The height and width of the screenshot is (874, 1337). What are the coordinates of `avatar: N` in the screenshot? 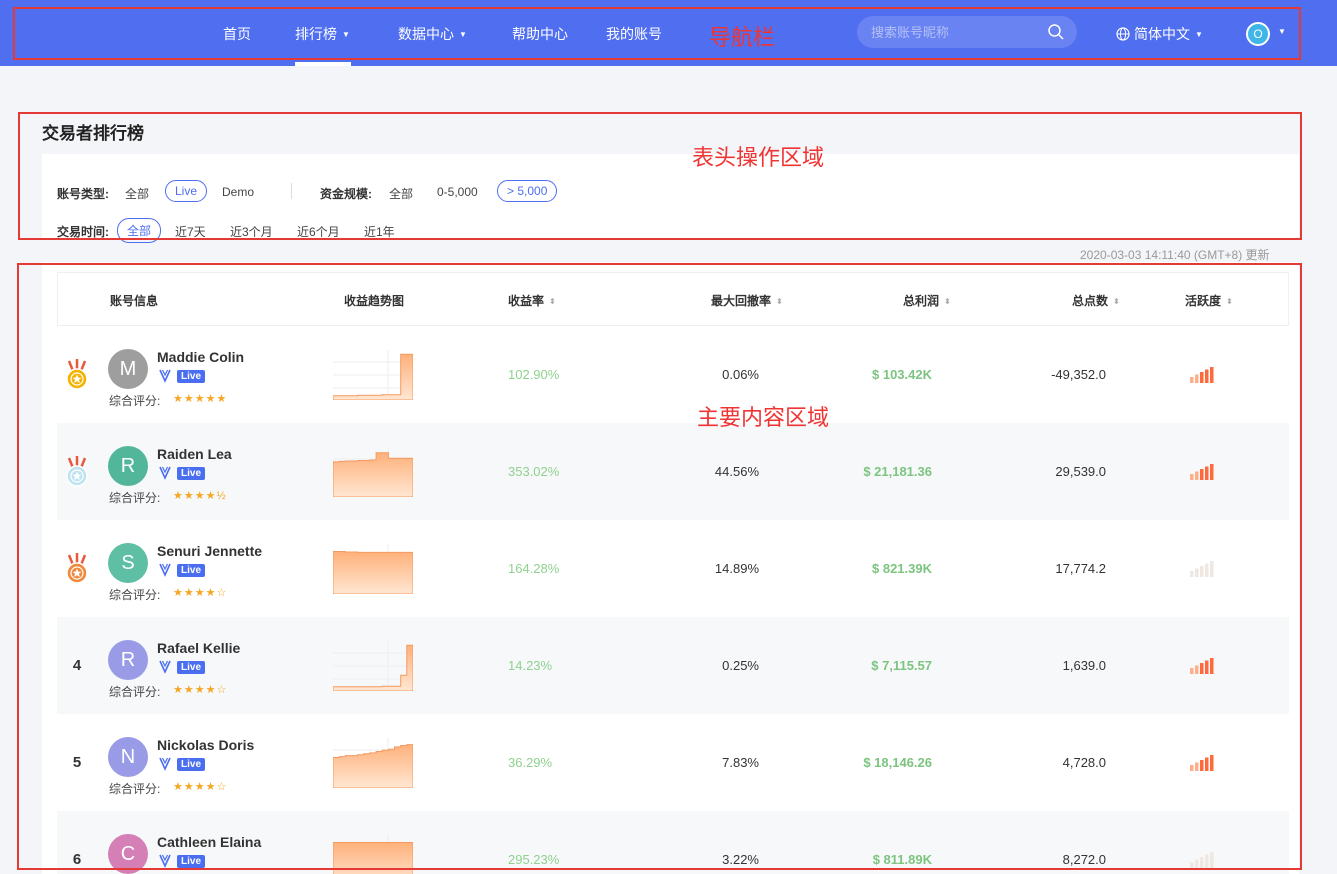 It's located at (128, 757).